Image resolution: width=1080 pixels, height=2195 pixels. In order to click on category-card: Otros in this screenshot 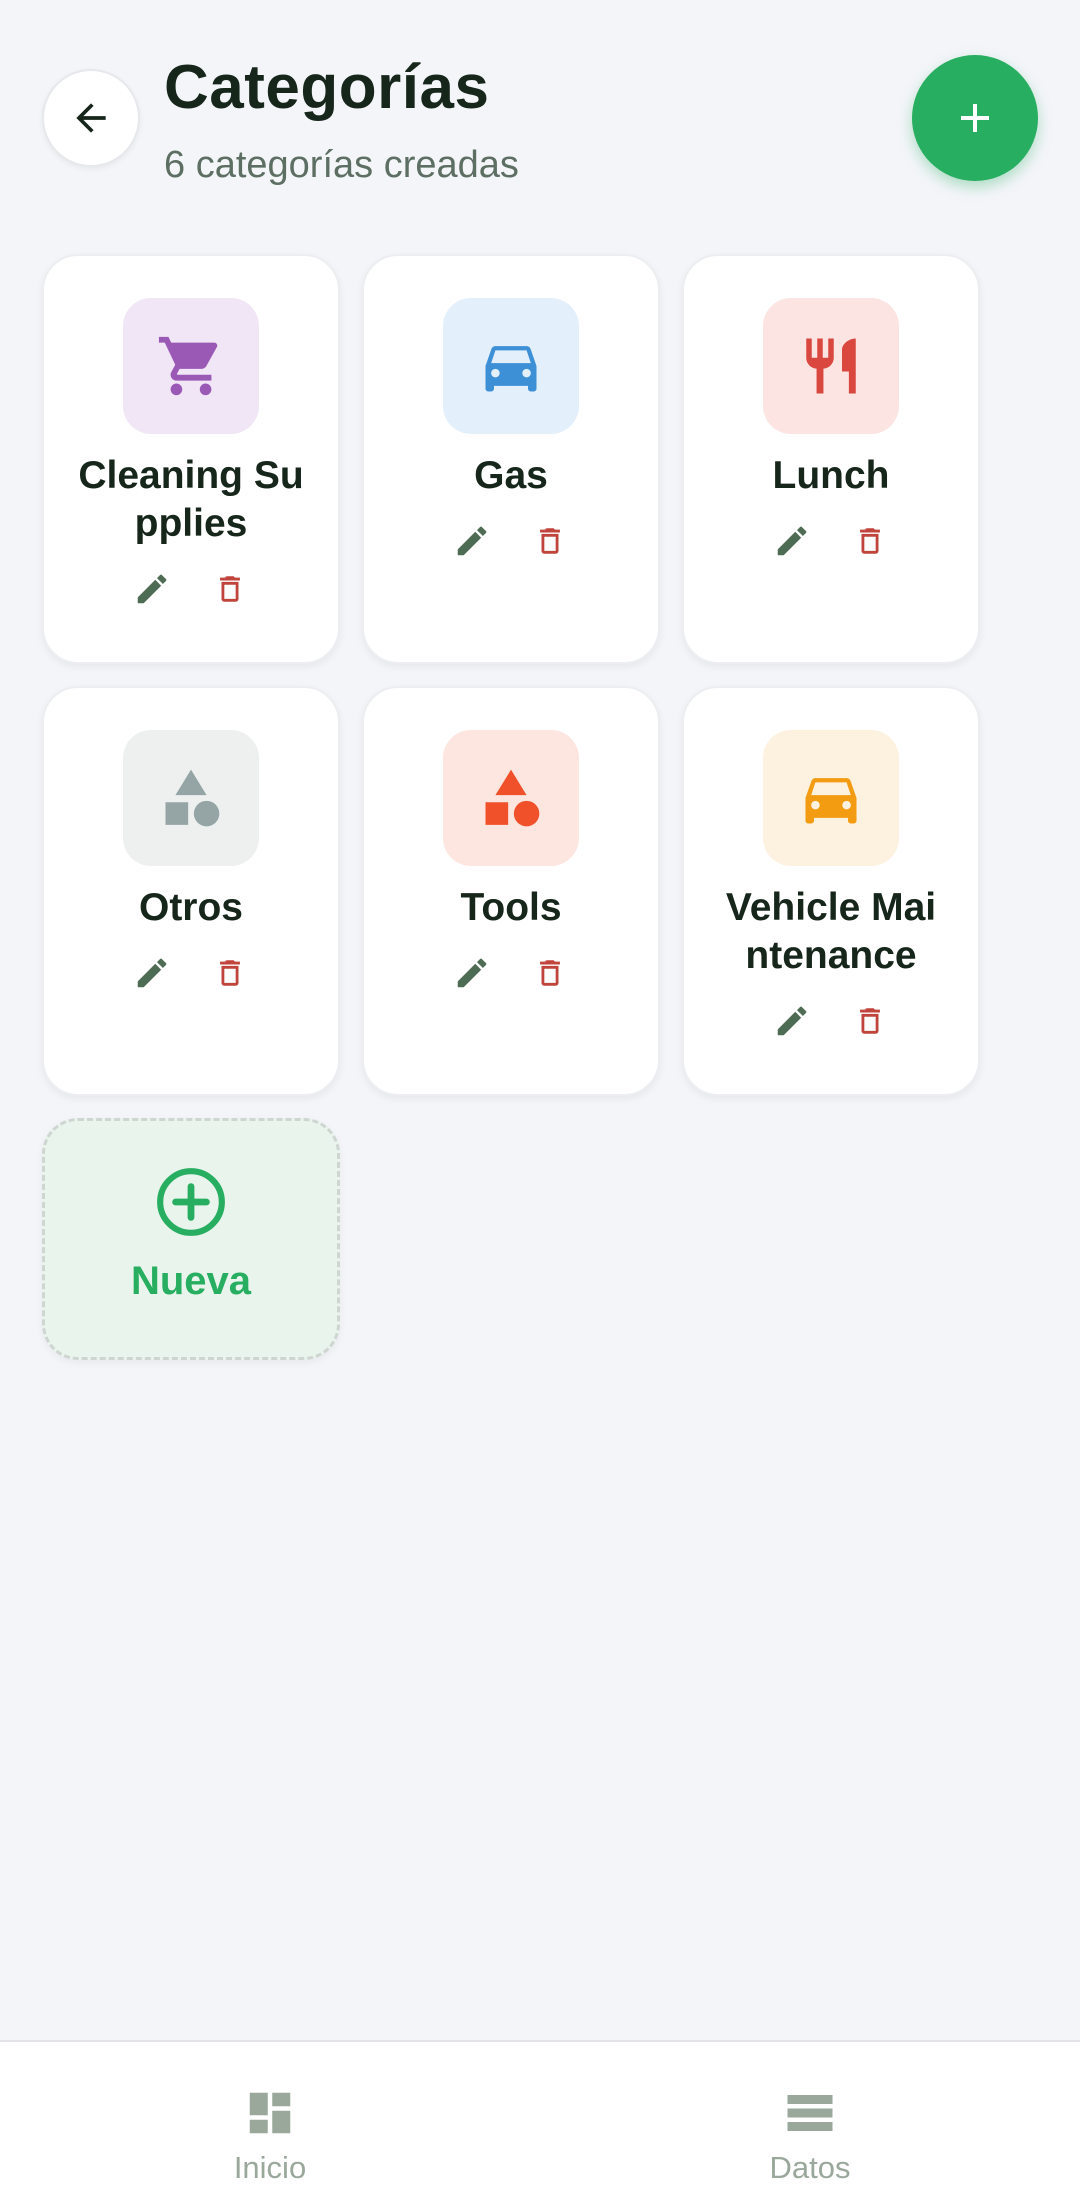, I will do `click(191, 891)`.